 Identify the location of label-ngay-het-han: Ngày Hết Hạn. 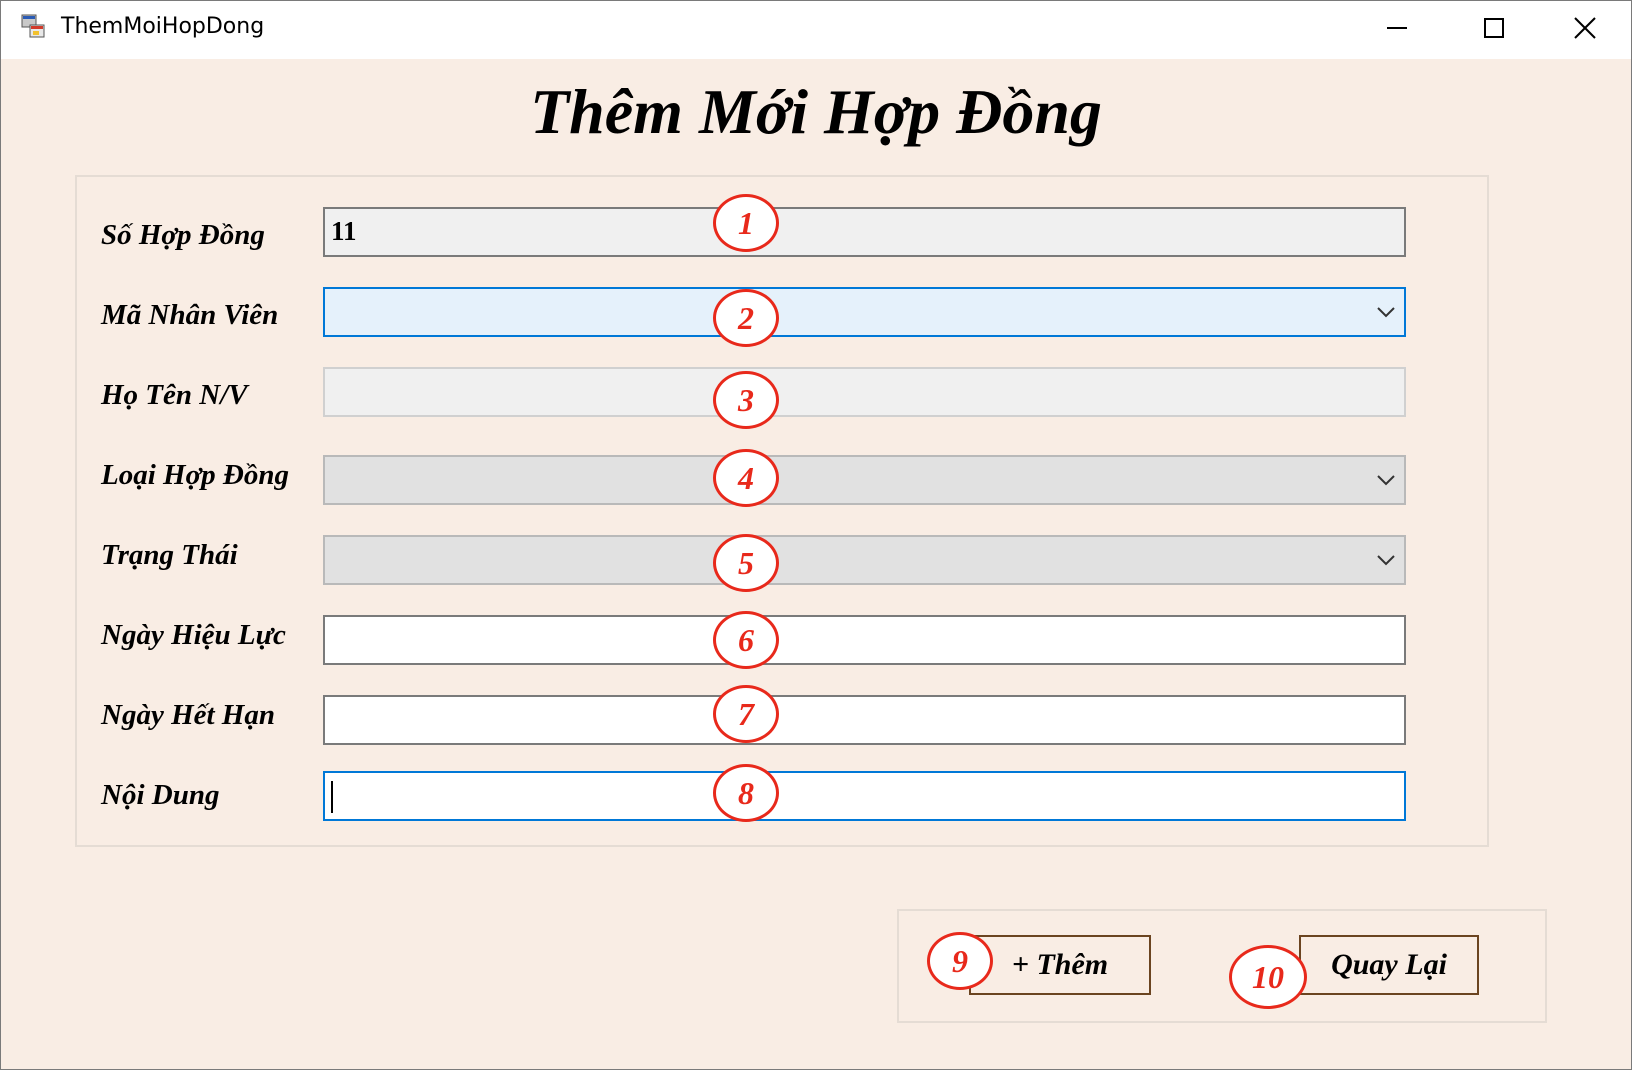
(188, 715).